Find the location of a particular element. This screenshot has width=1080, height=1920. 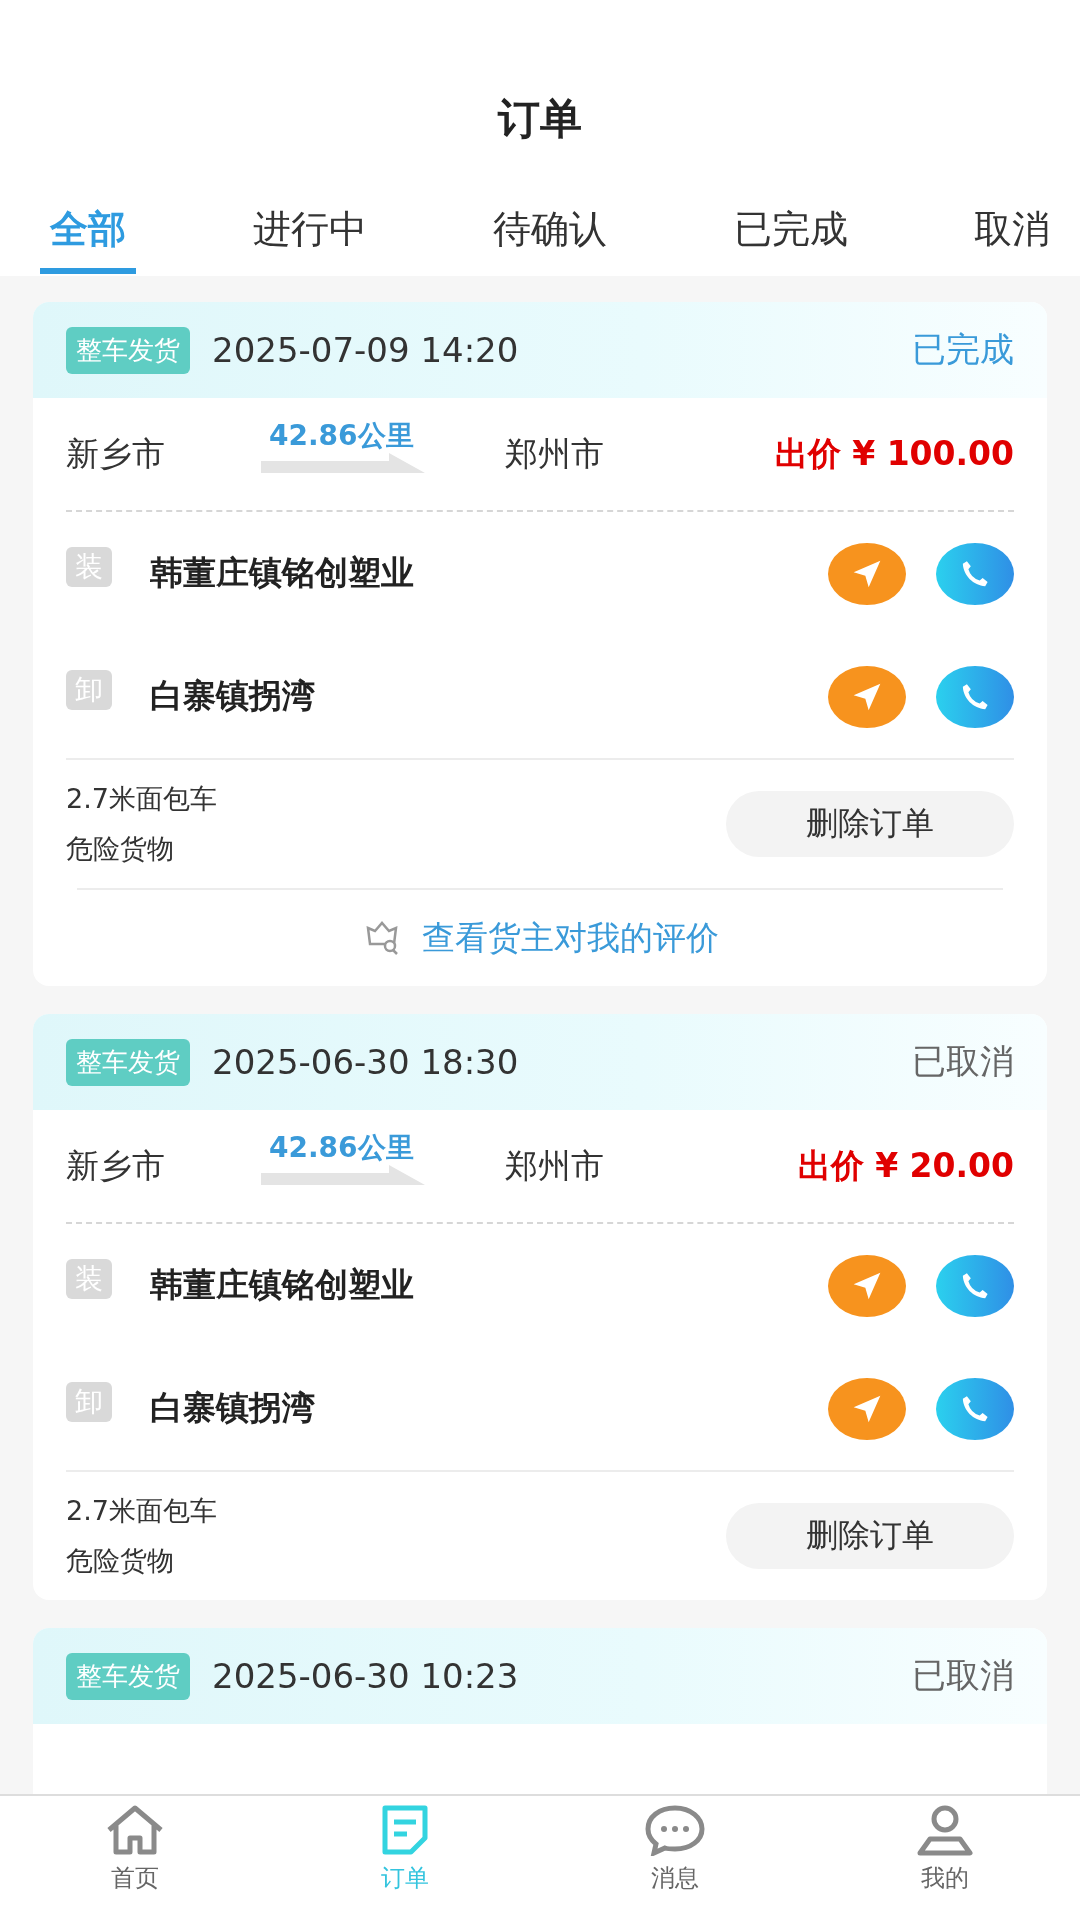

price-text: 出价 ¥ 100.00 is located at coordinates (894, 453).